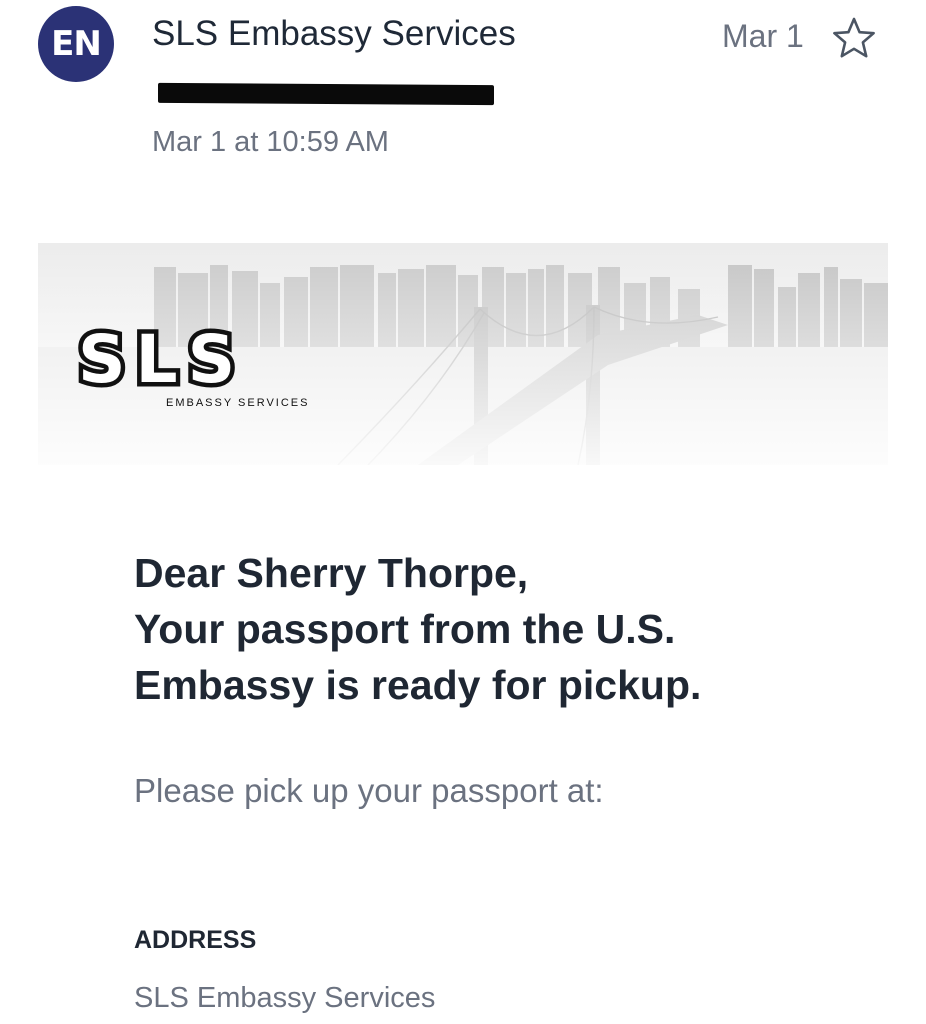  What do you see at coordinates (763, 36) in the screenshot?
I see `email-date: Mar 1` at bounding box center [763, 36].